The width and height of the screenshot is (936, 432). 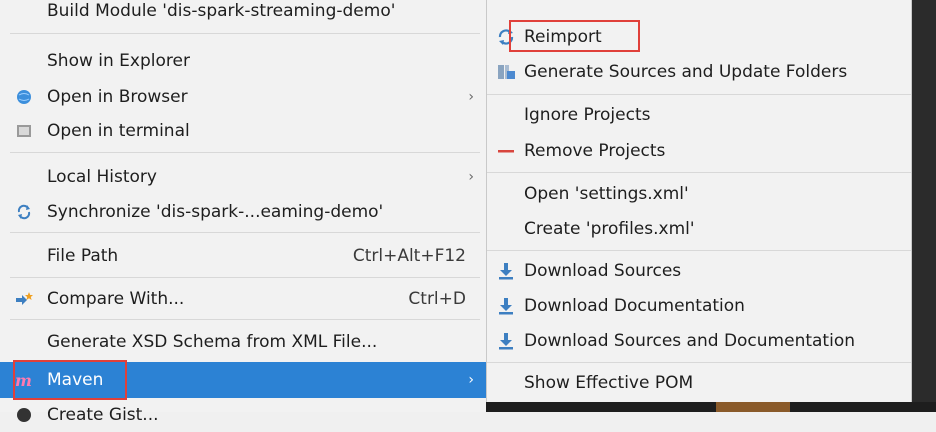 I want to click on menu-item-label: Synchronize 'dis-spark-...eaming-demo', so click(x=215, y=212).